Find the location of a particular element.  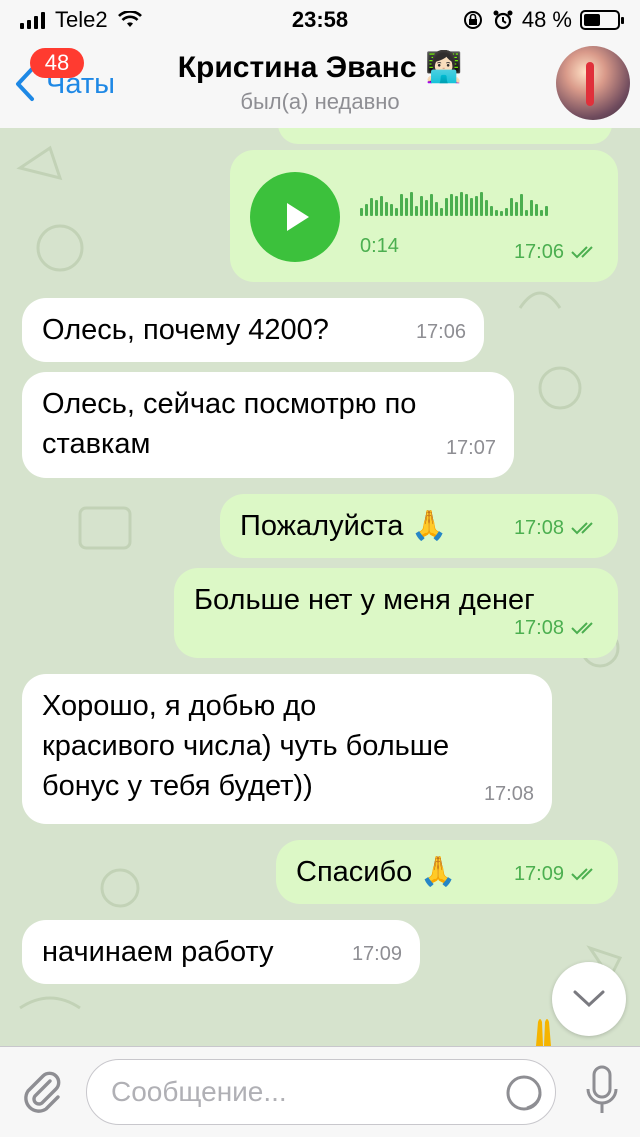

microphone-icon is located at coordinates (602, 1091).